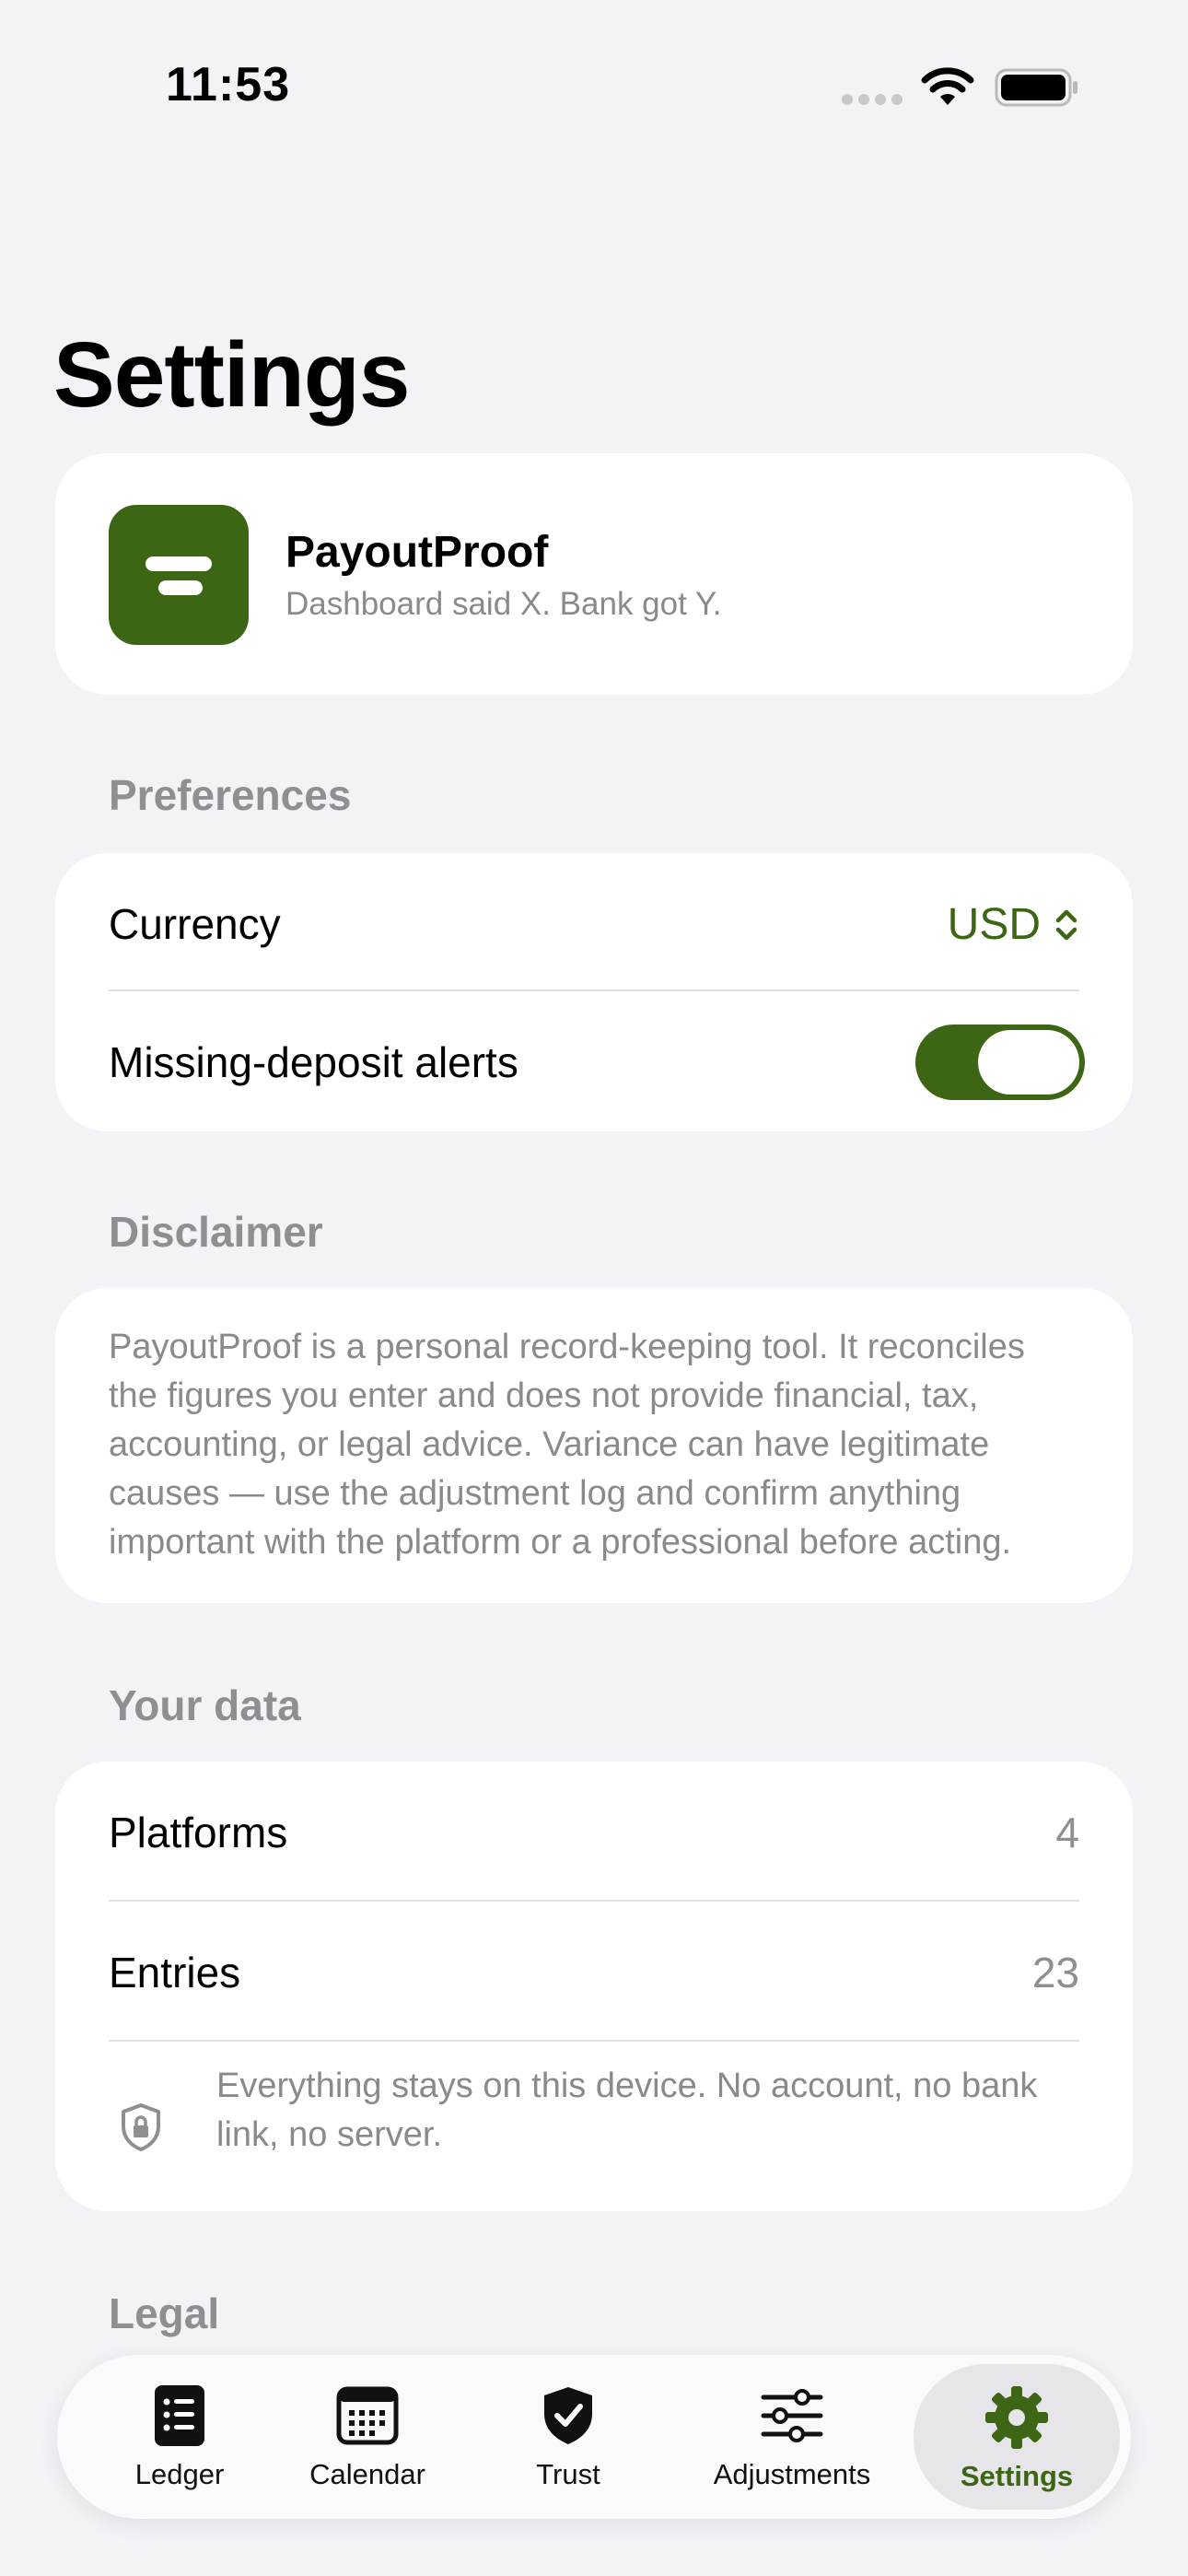  I want to click on missing-deposit-alerts-label: Missing-deposit alerts, so click(313, 1062).